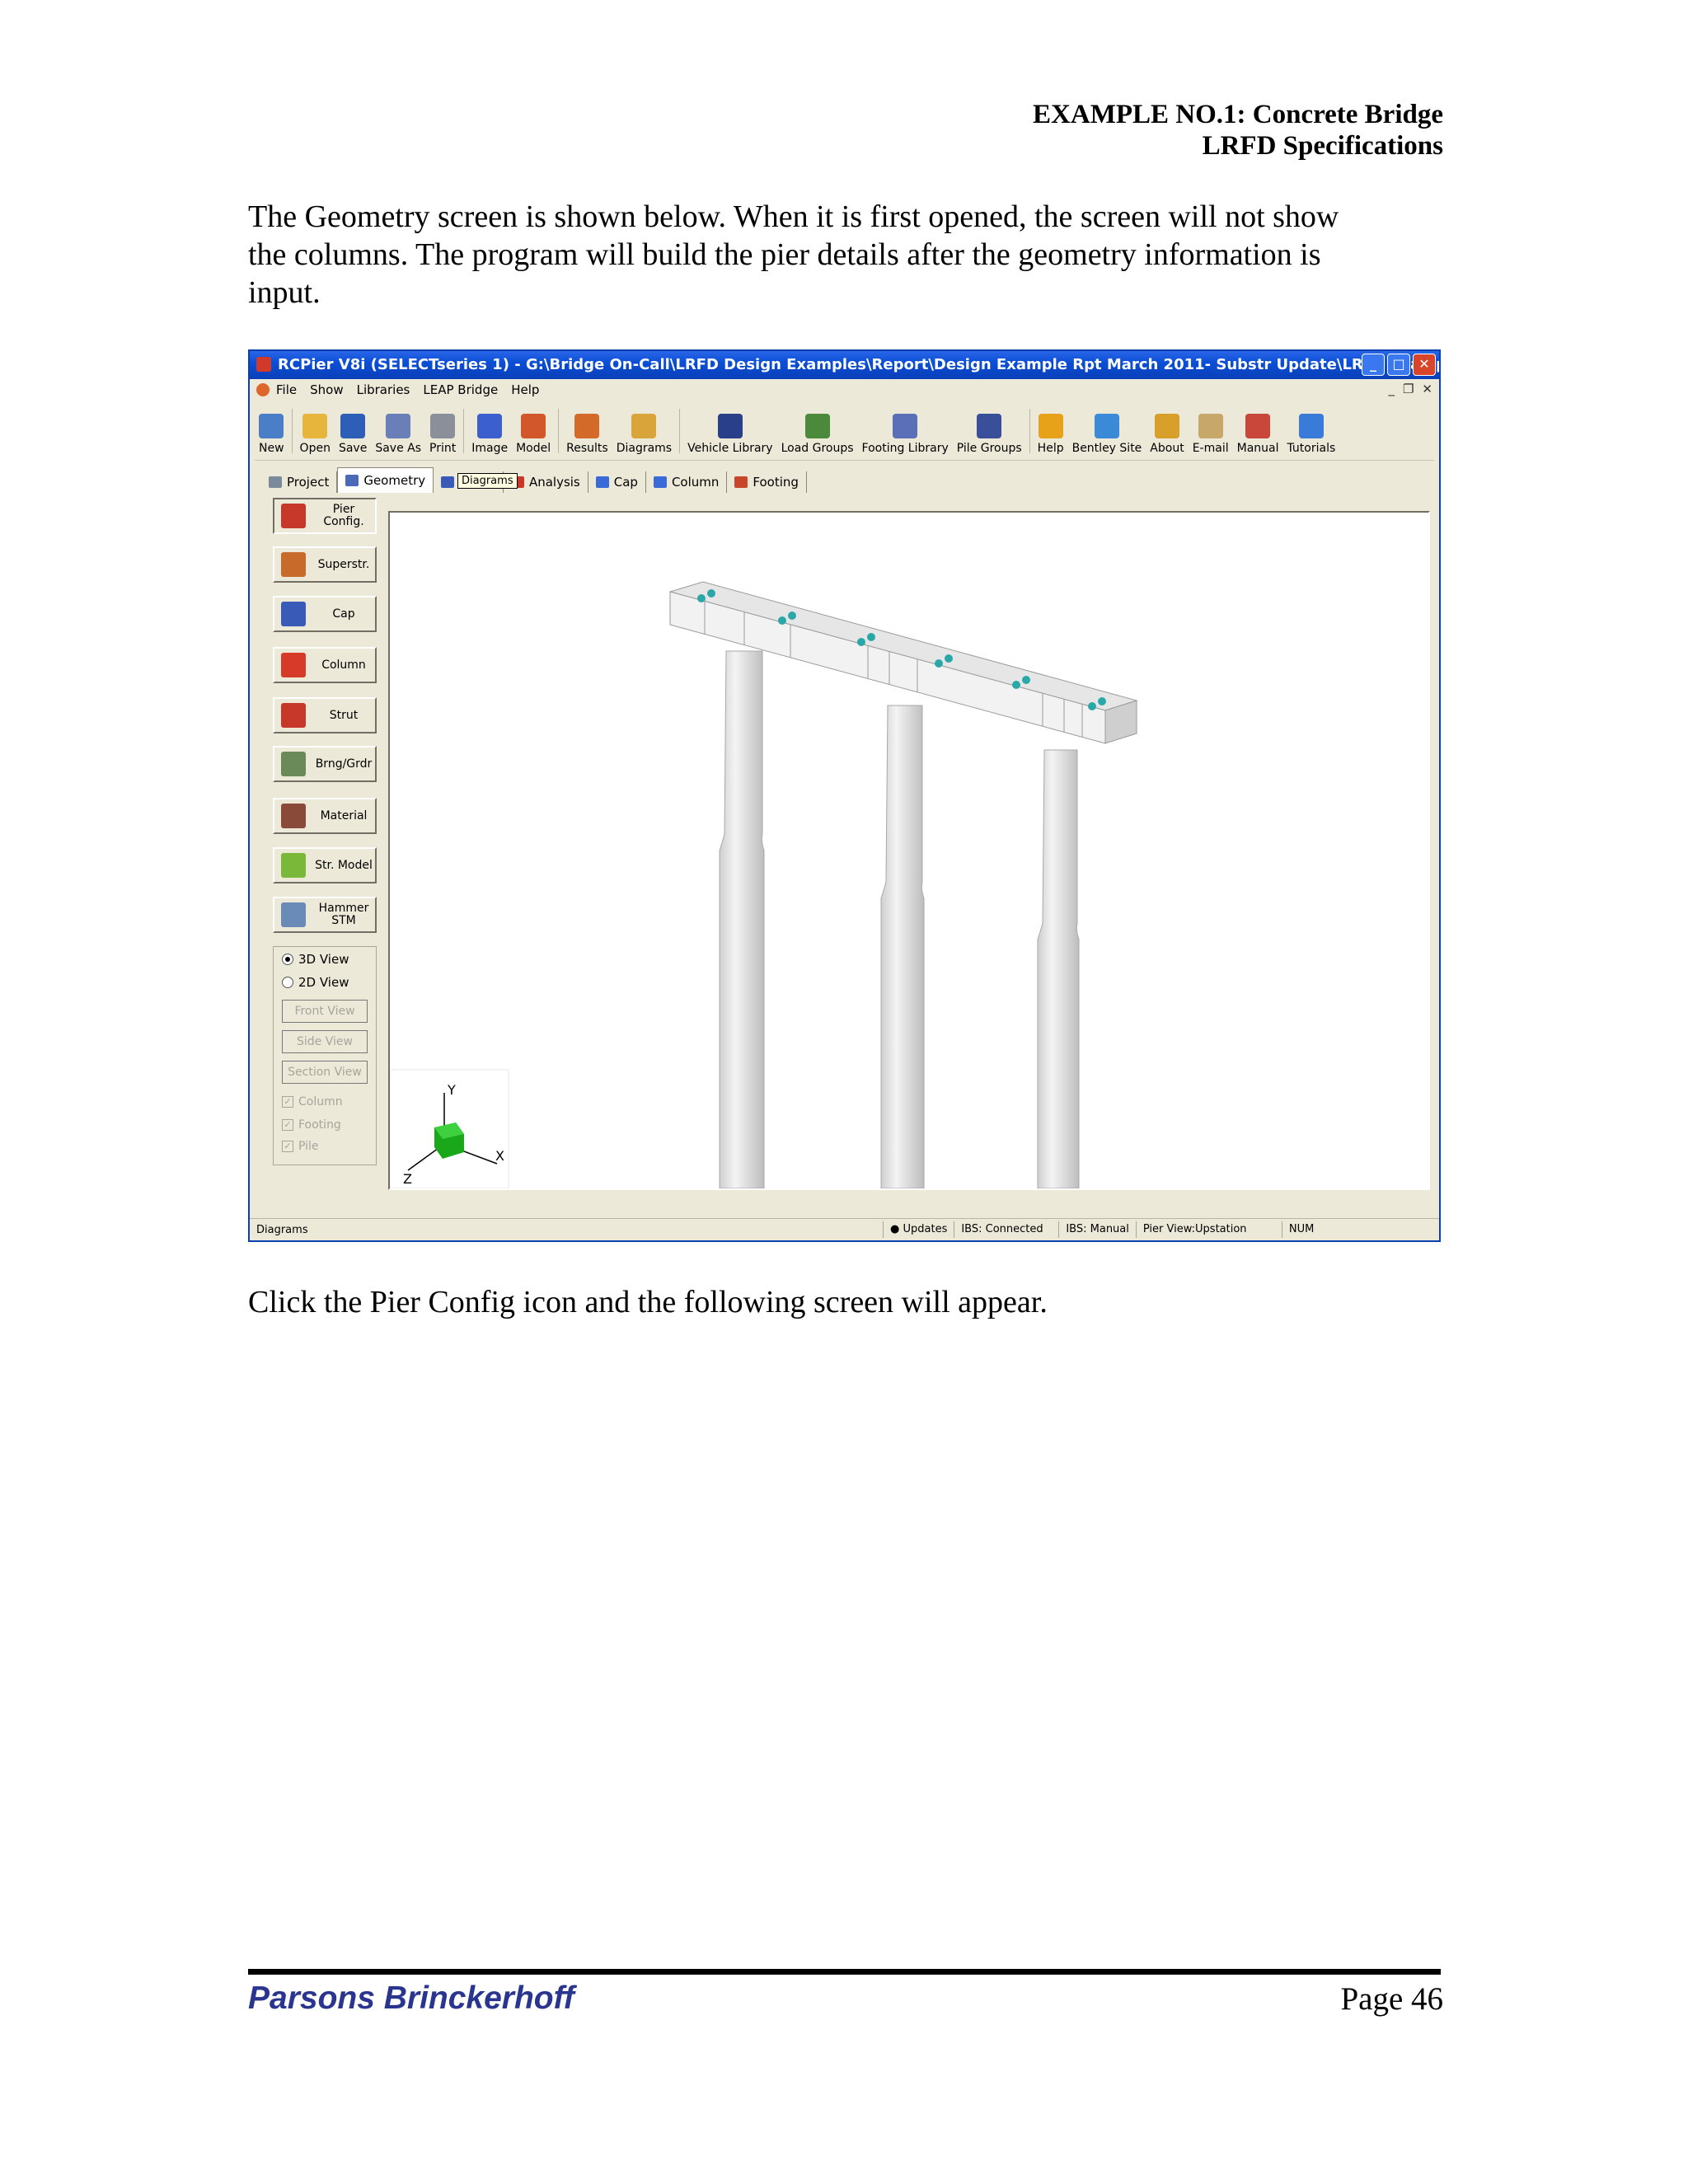 The height and width of the screenshot is (2184, 1688). What do you see at coordinates (353, 448) in the screenshot?
I see `toolbar-label: Save` at bounding box center [353, 448].